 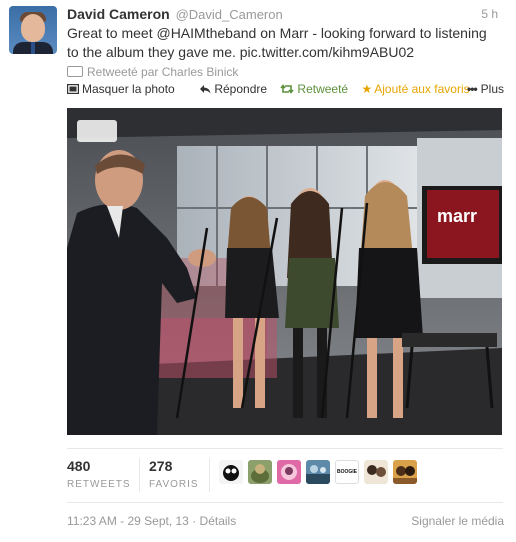 What do you see at coordinates (218, 521) in the screenshot?
I see `details-link: Détails` at bounding box center [218, 521].